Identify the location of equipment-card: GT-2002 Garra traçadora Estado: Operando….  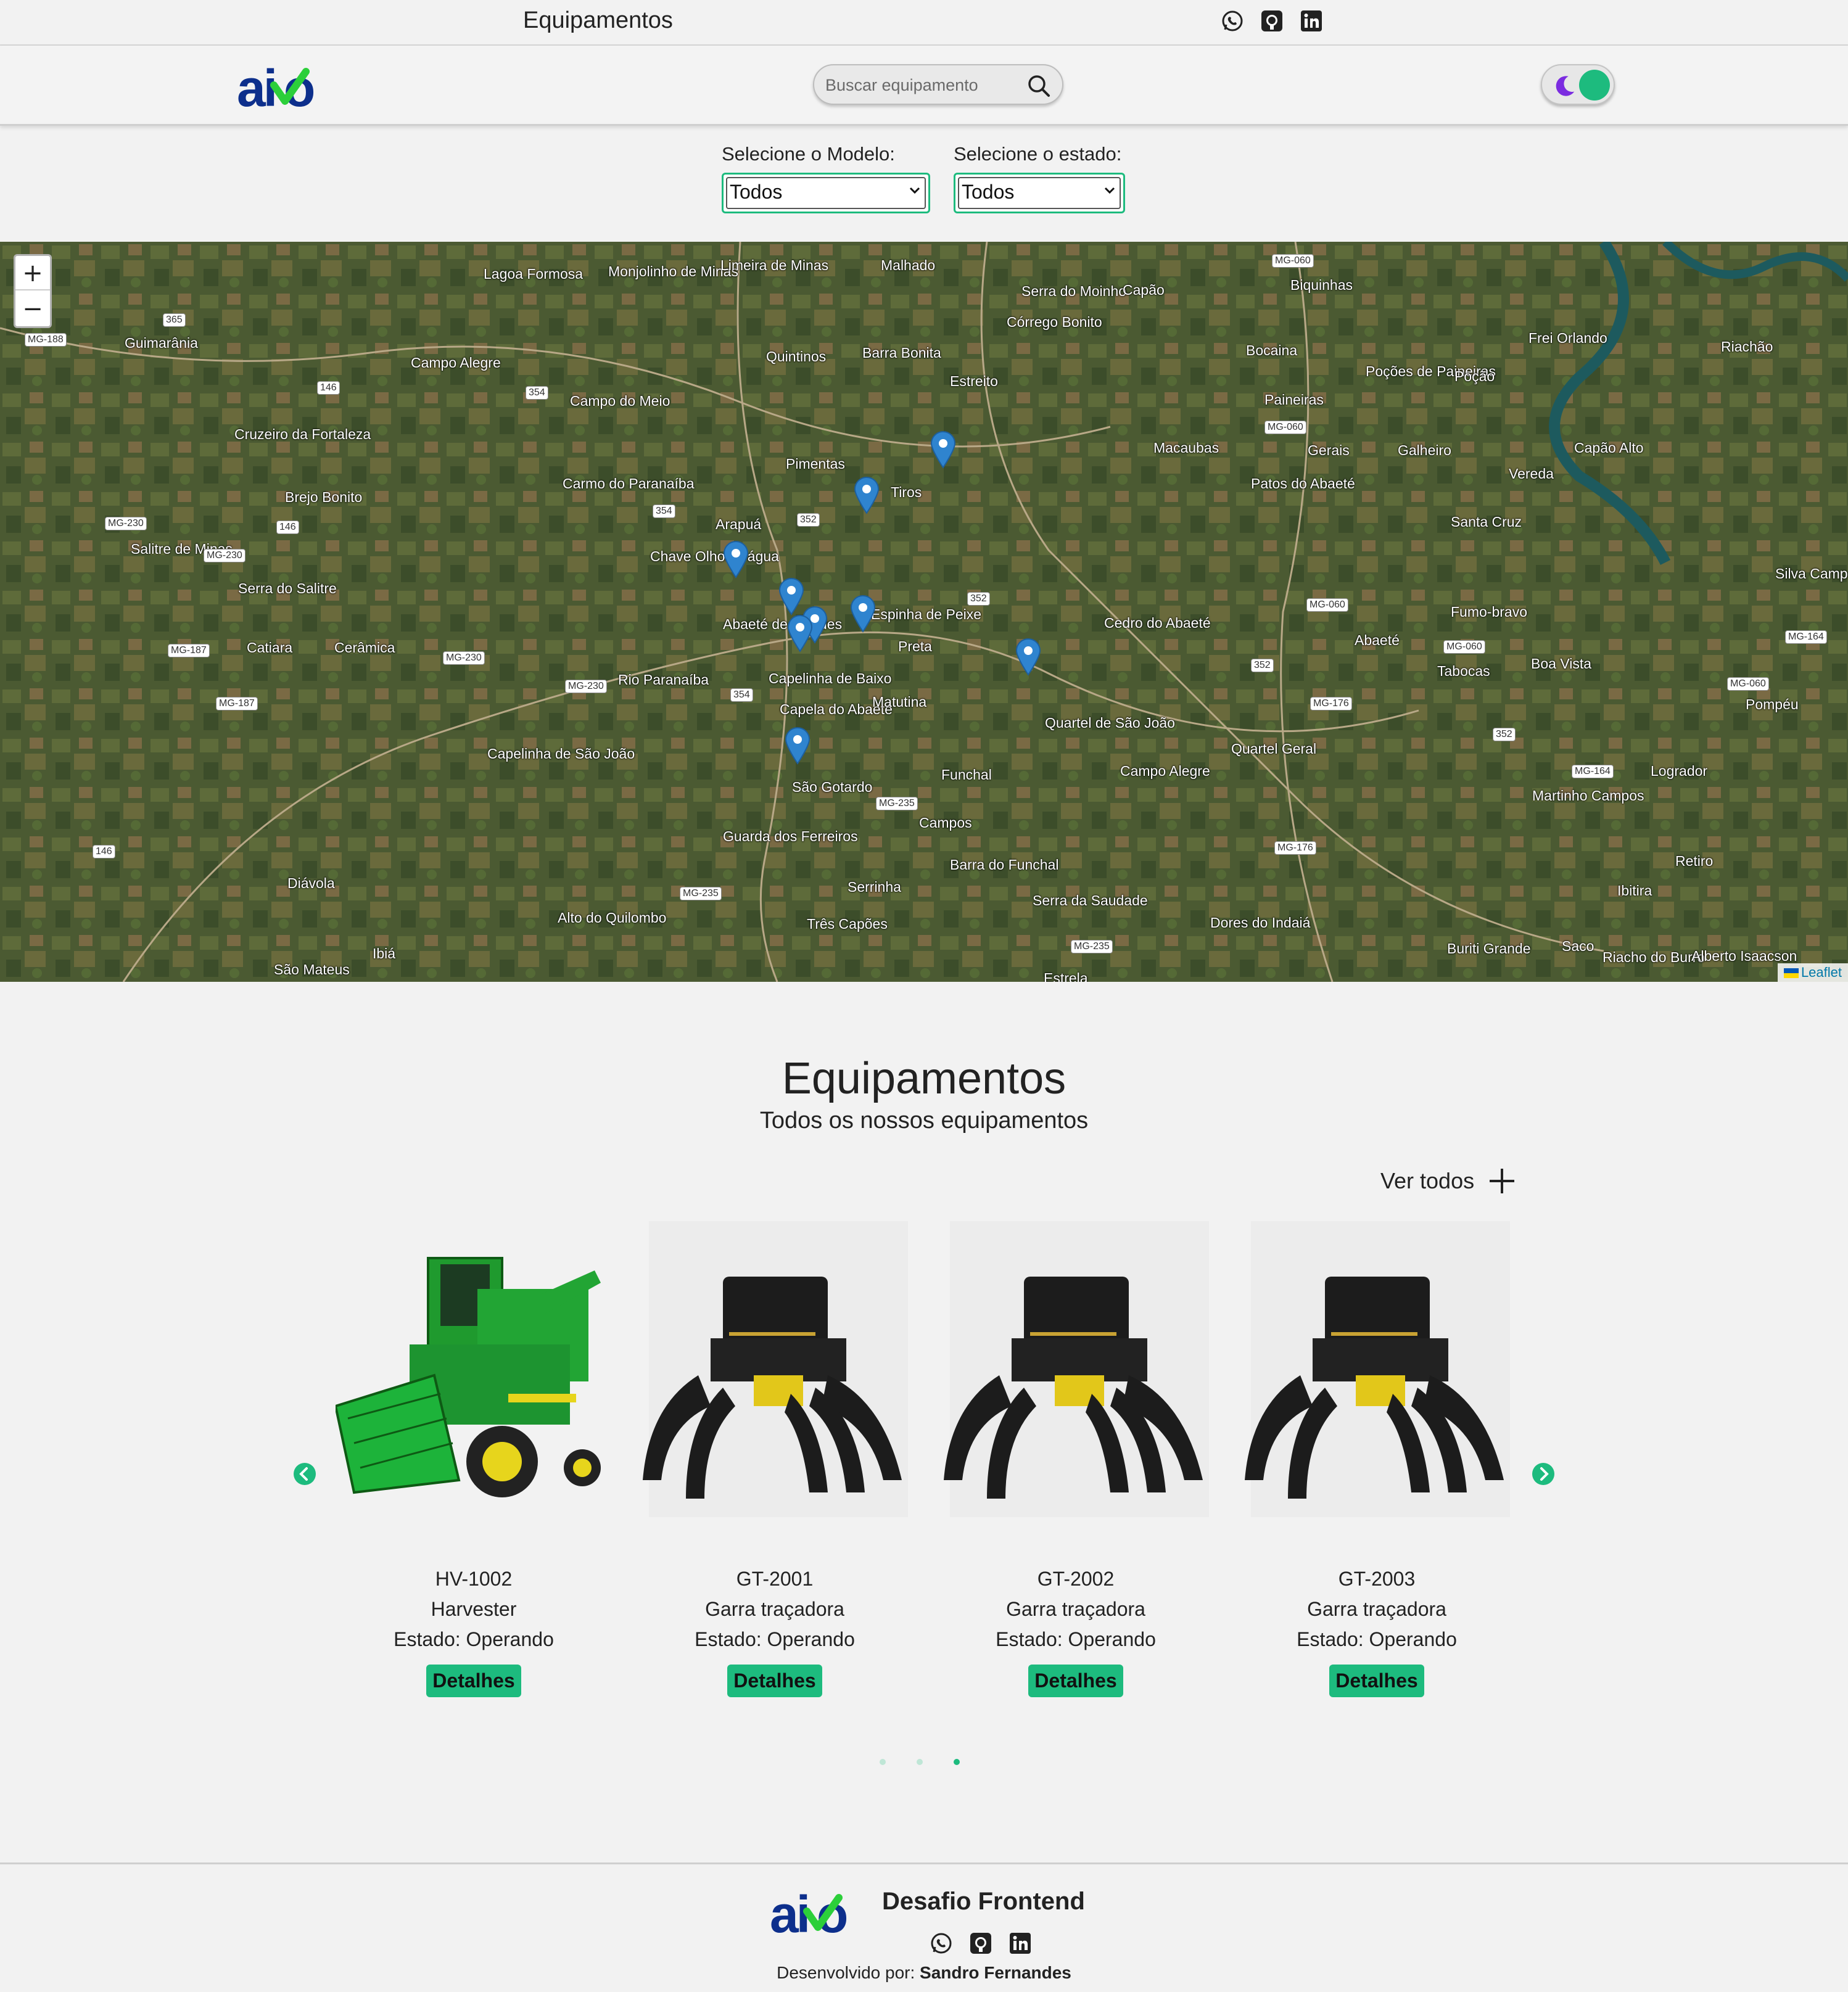
(1076, 1459).